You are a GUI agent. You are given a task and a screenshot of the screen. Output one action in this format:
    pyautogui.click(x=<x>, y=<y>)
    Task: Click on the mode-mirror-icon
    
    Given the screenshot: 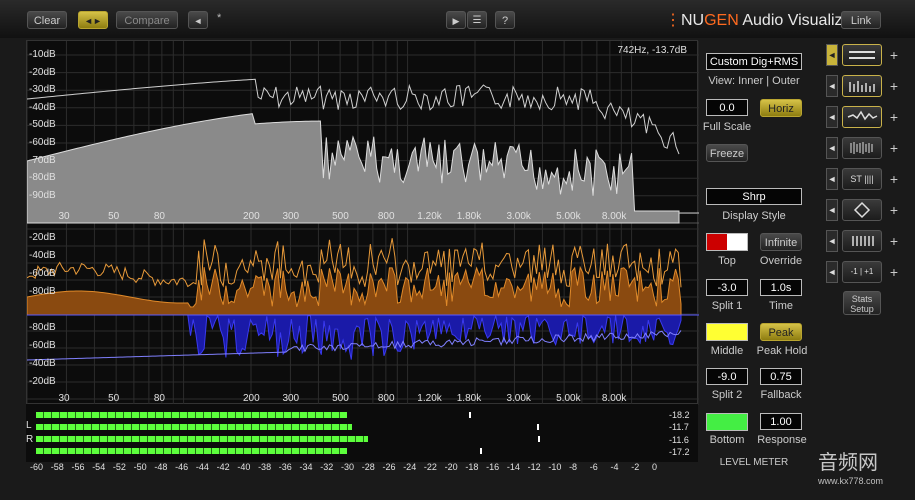 What is the action you would take?
    pyautogui.click(x=862, y=117)
    